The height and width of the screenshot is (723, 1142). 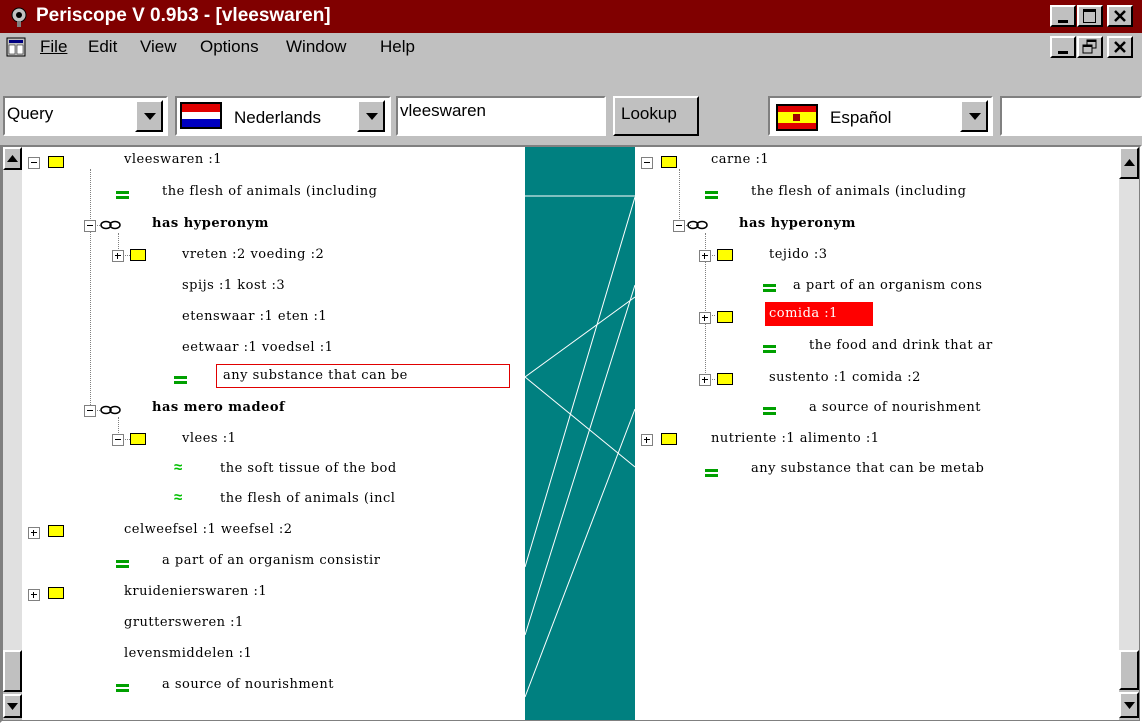 What do you see at coordinates (867, 469) in the screenshot?
I see `gloss-text: any substance that can be metab` at bounding box center [867, 469].